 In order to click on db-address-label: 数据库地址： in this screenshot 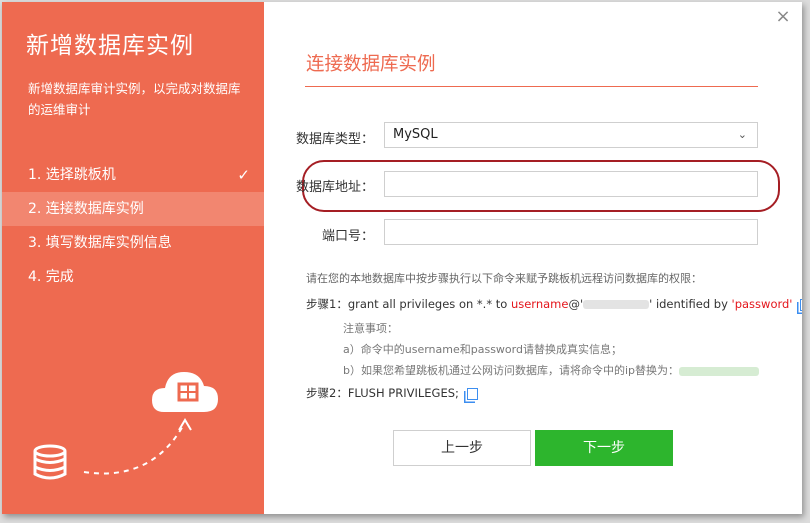, I will do `click(334, 187)`.